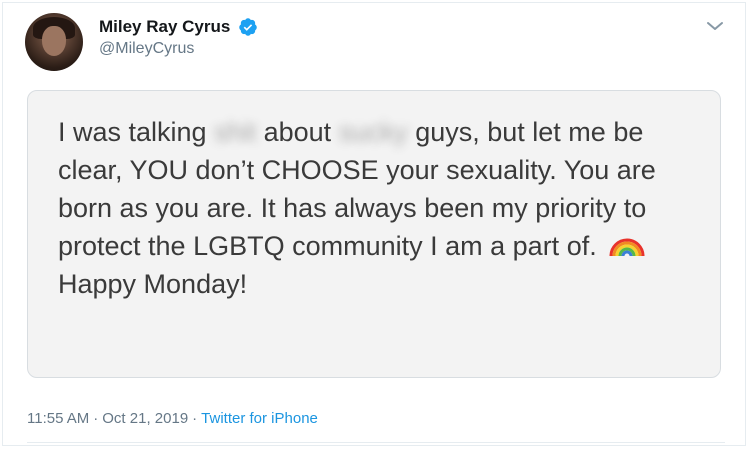 The height and width of the screenshot is (450, 750). What do you see at coordinates (259, 418) in the screenshot?
I see `tweet-source-link: Twitter for iPhone` at bounding box center [259, 418].